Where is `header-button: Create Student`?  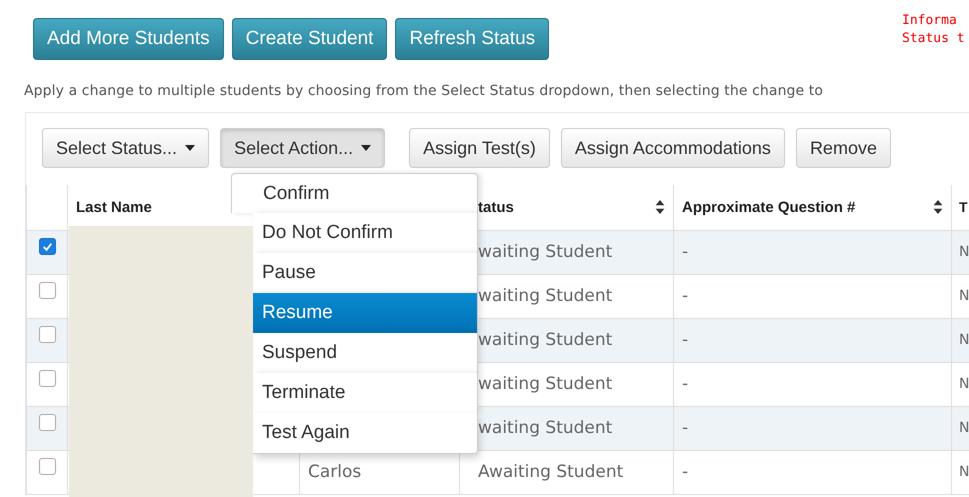 header-button: Create Student is located at coordinates (310, 39).